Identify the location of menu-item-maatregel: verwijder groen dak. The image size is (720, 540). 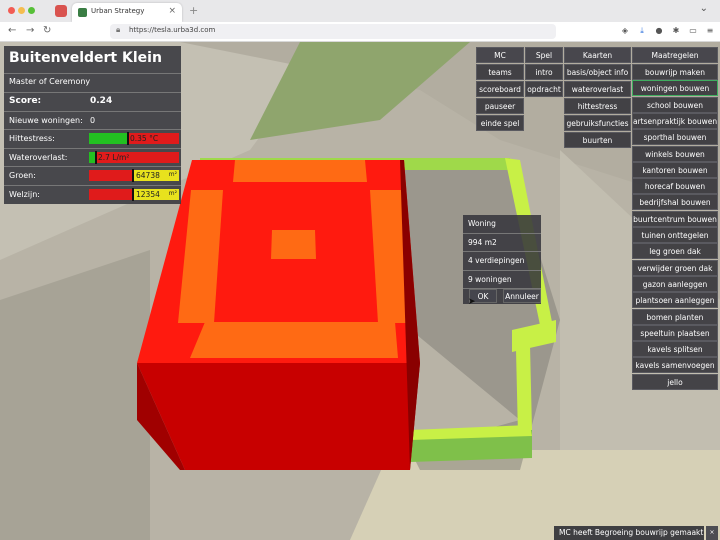
(675, 267).